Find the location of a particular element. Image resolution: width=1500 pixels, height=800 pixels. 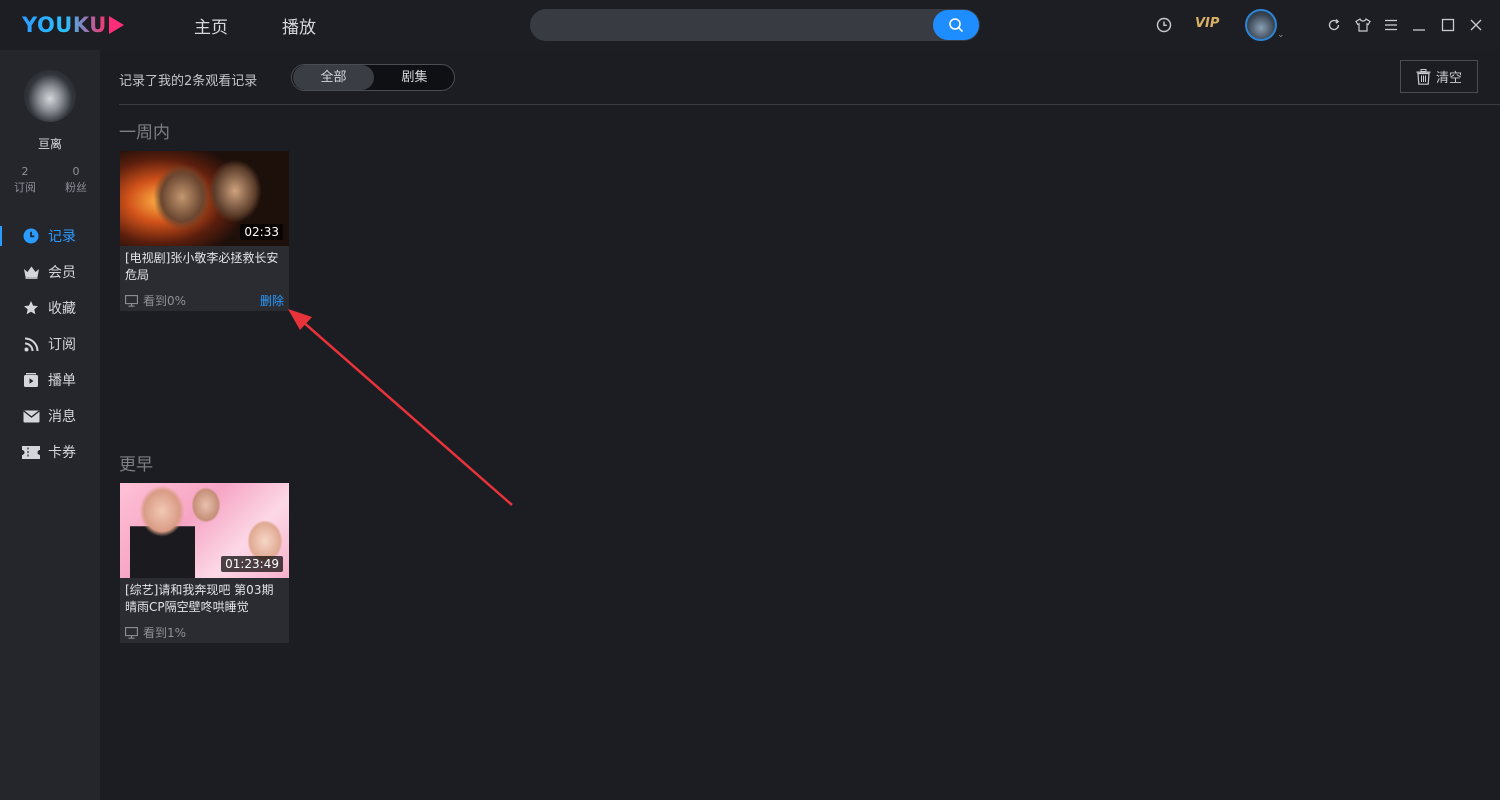

sidebar-item-label: 收藏 is located at coordinates (62, 309).